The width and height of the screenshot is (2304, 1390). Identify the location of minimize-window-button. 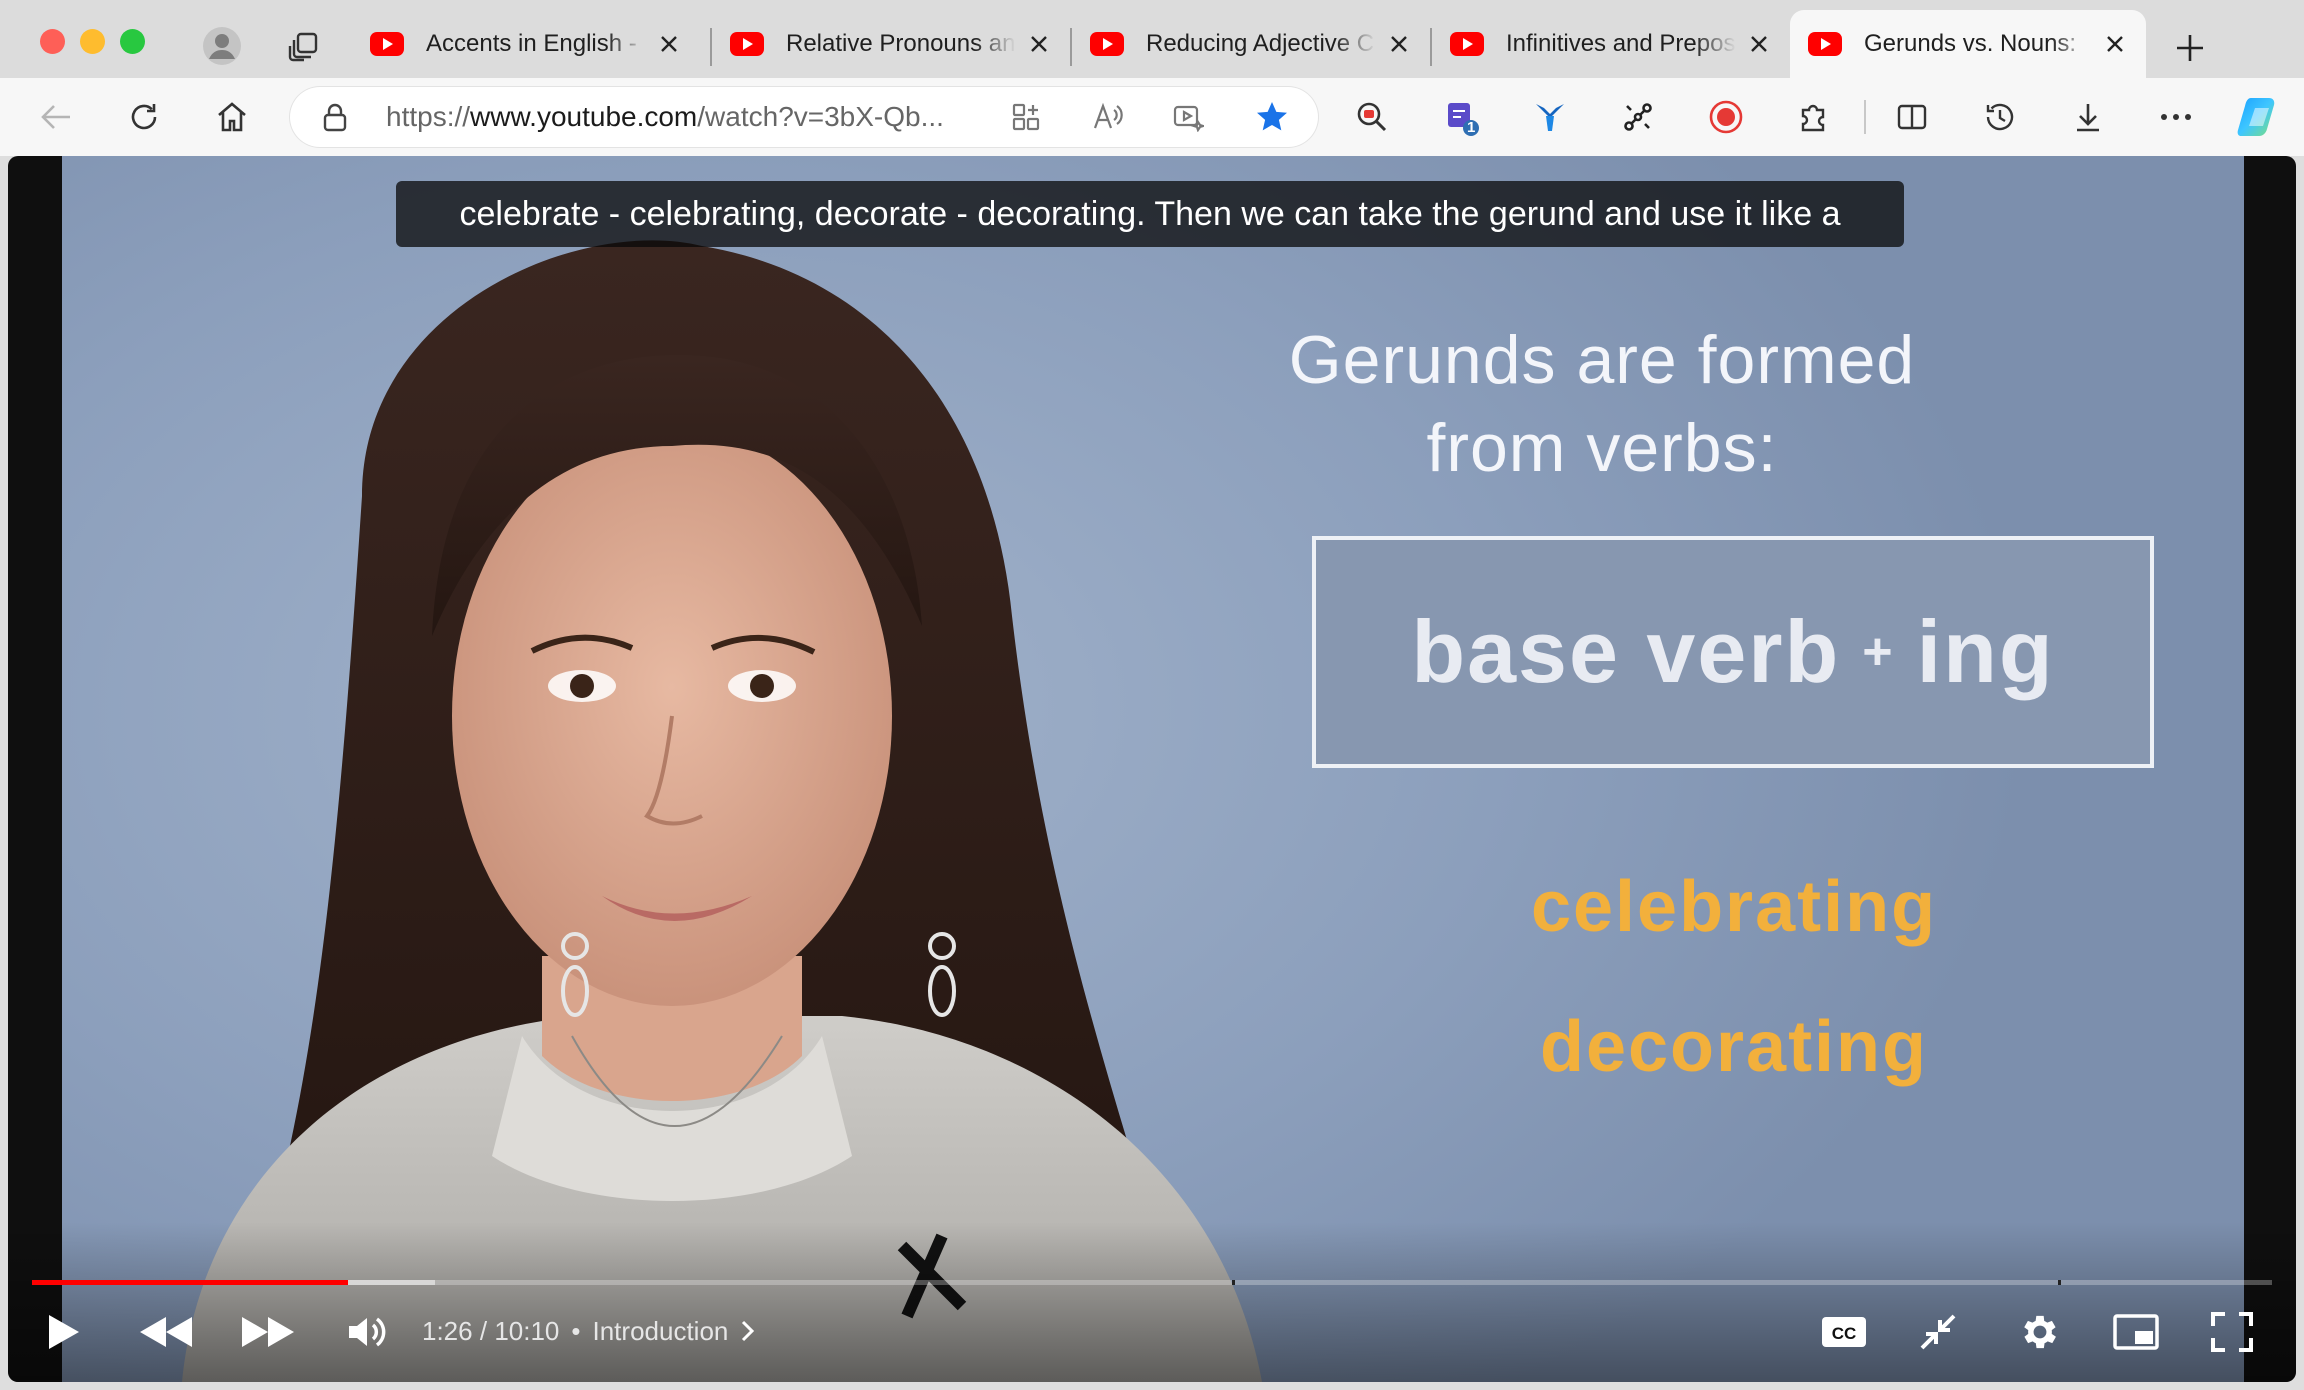
(92, 41).